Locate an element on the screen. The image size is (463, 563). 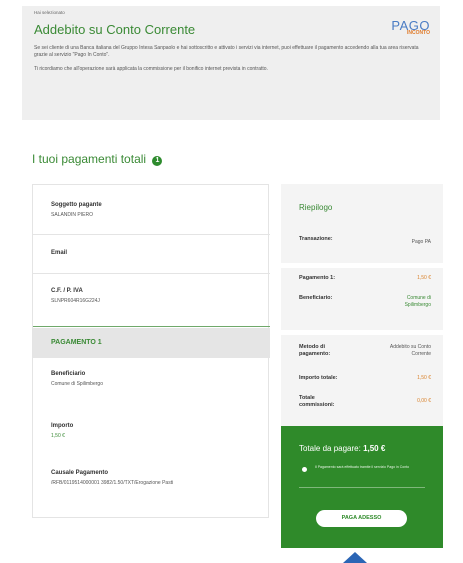
amount-value: 1,50 € is located at coordinates (58, 436).